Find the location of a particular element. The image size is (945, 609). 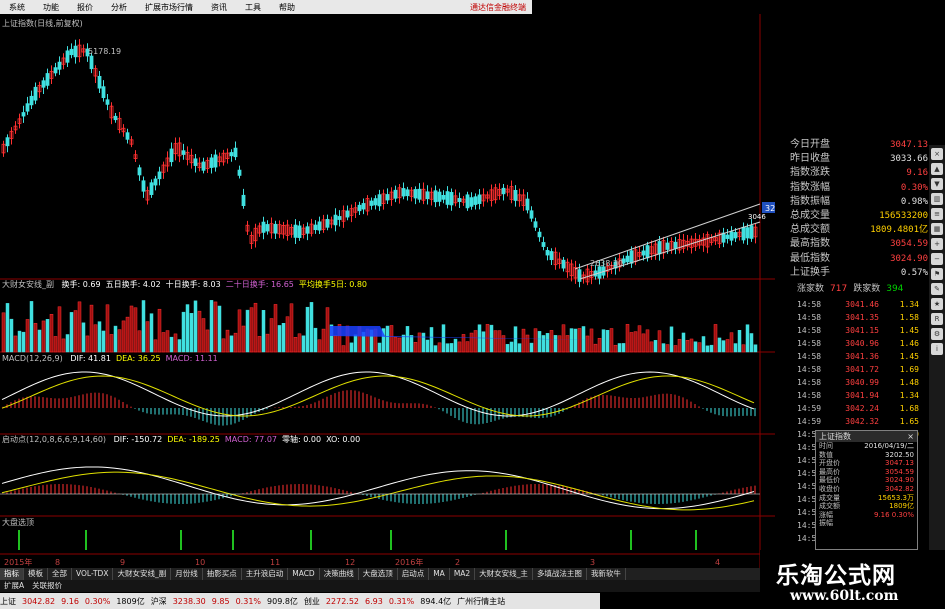

info-row: 总成交额 1809.4801亿 is located at coordinates (859, 230).